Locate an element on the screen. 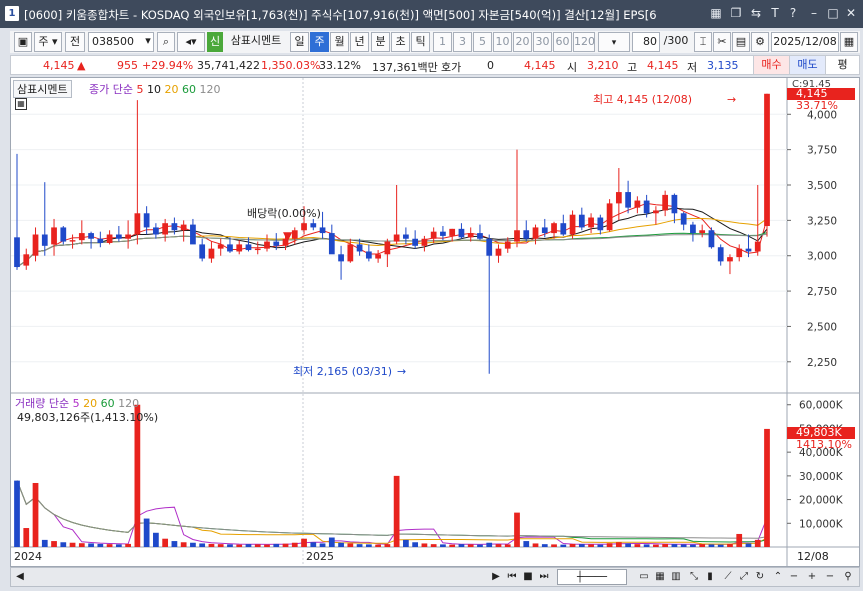 Image resolution: width=863 pixels, height=591 pixels. volume-percent: 1,350.03% is located at coordinates (291, 65).